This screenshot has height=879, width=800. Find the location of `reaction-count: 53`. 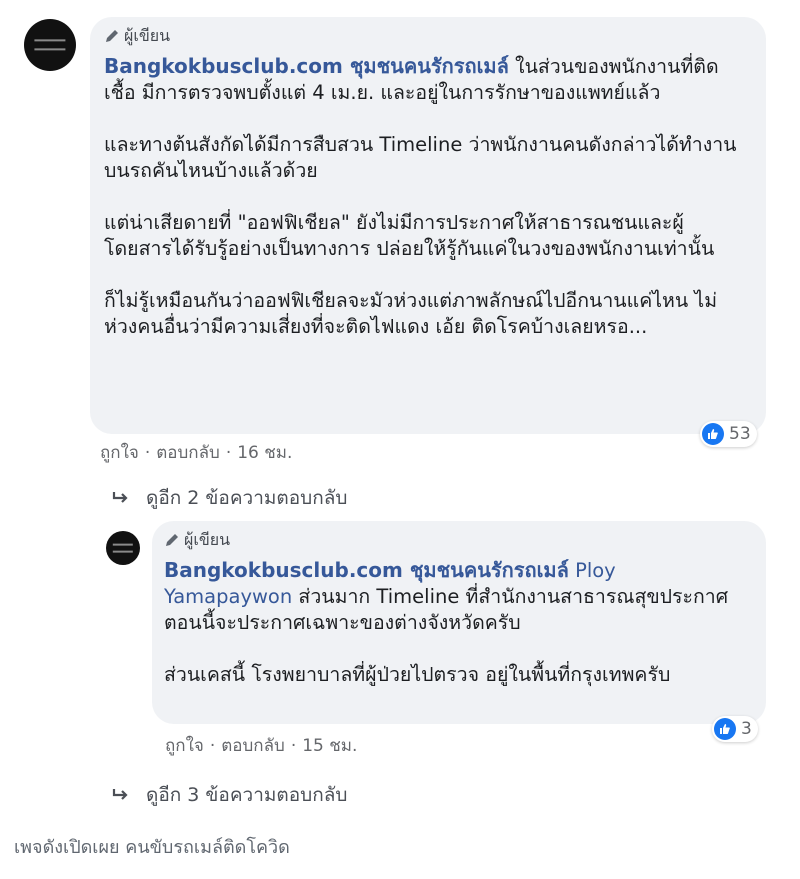

reaction-count: 53 is located at coordinates (728, 434).